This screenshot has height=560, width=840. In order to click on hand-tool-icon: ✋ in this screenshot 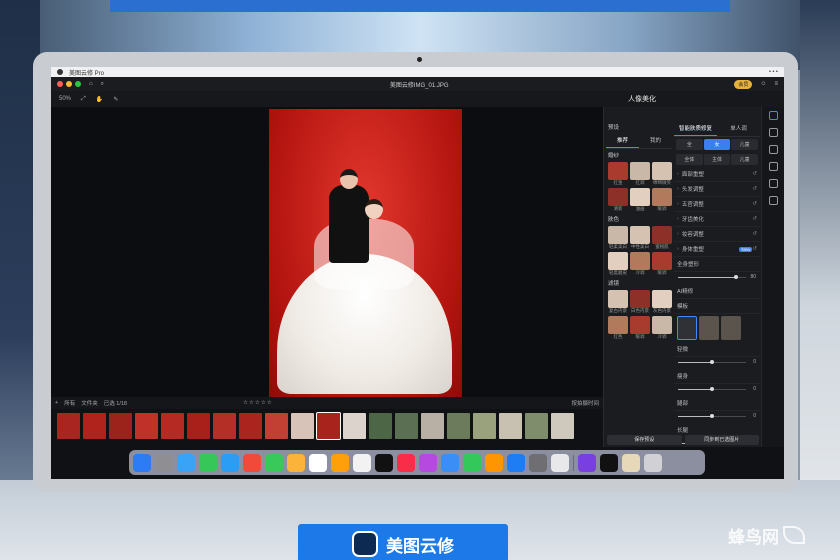, I will do `click(99, 99)`.